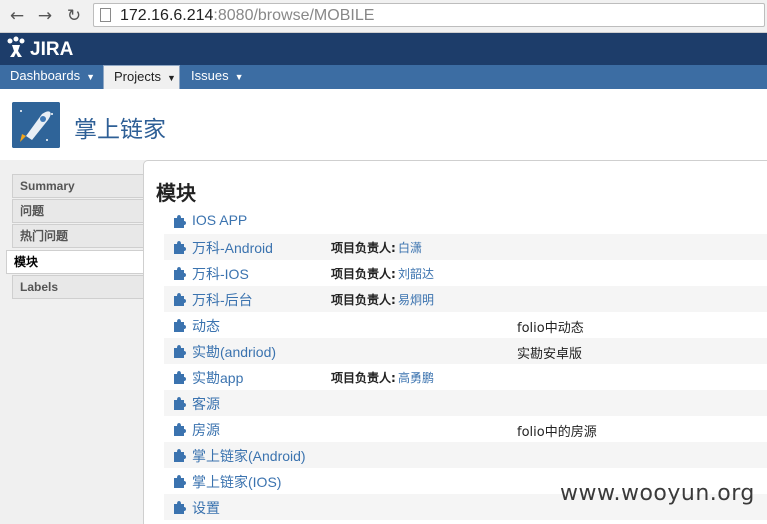 Image resolution: width=767 pixels, height=524 pixels. What do you see at coordinates (465, 247) in the screenshot?
I see `component-row: 万科-Android 项目负责人: 白潇` at bounding box center [465, 247].